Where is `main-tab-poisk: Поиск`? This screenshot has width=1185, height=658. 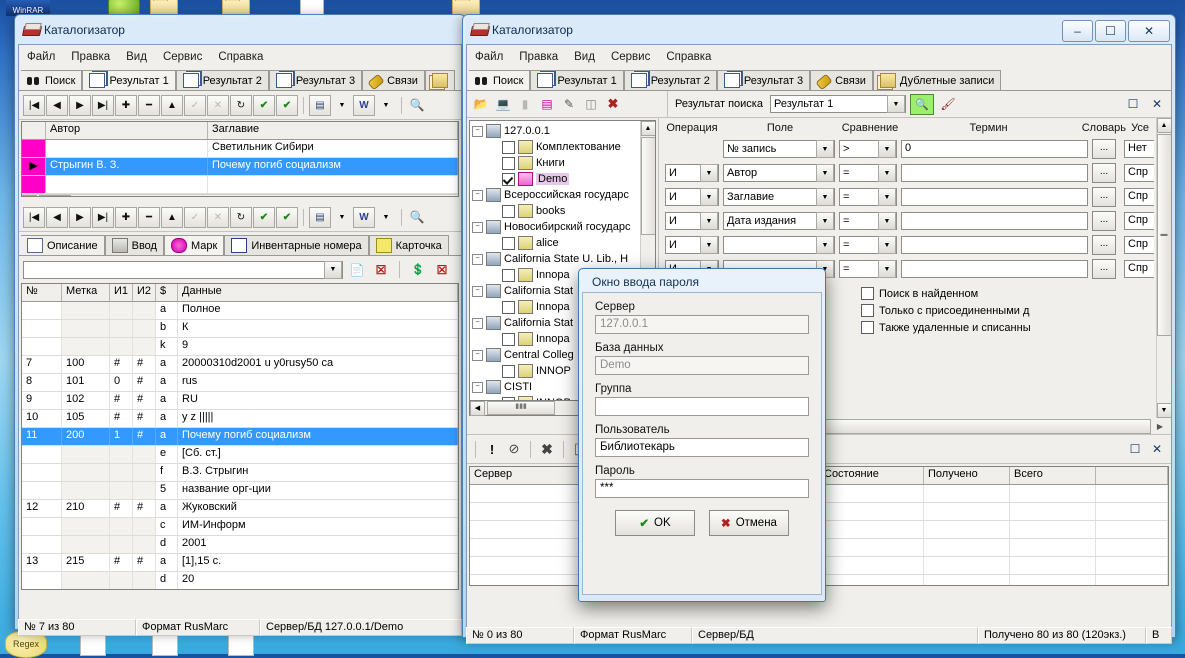 main-tab-poisk: Поиск is located at coordinates (500, 80).